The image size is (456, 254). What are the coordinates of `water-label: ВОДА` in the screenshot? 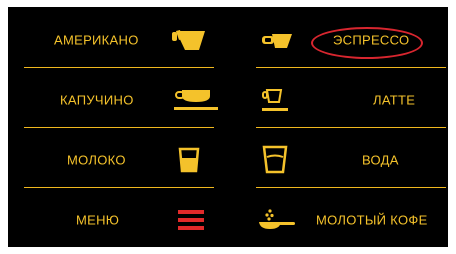 It's located at (380, 160).